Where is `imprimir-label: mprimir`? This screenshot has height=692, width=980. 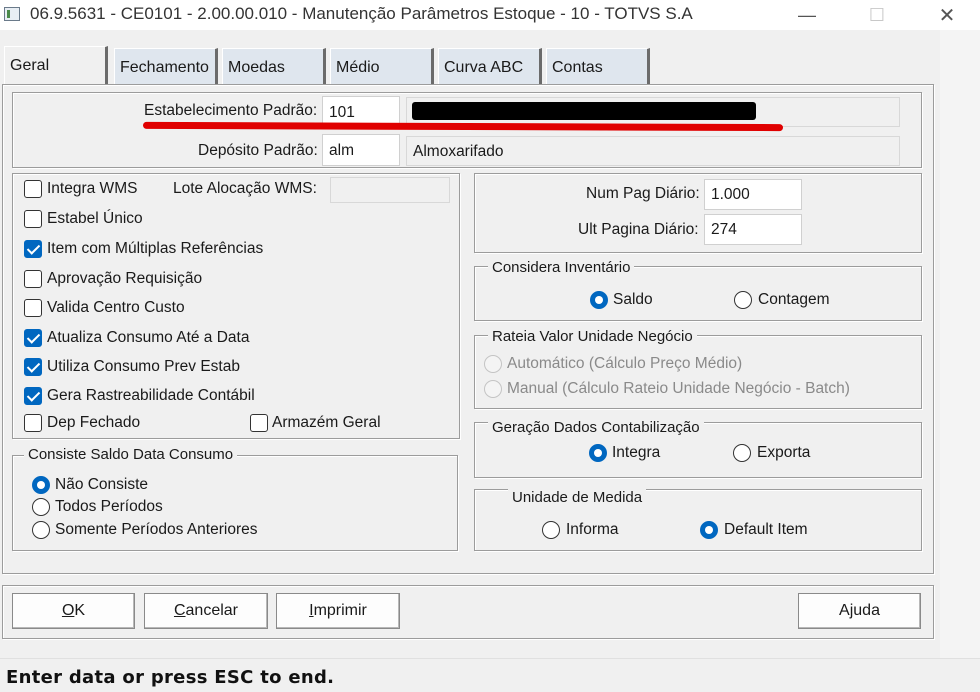 imprimir-label: mprimir is located at coordinates (340, 610).